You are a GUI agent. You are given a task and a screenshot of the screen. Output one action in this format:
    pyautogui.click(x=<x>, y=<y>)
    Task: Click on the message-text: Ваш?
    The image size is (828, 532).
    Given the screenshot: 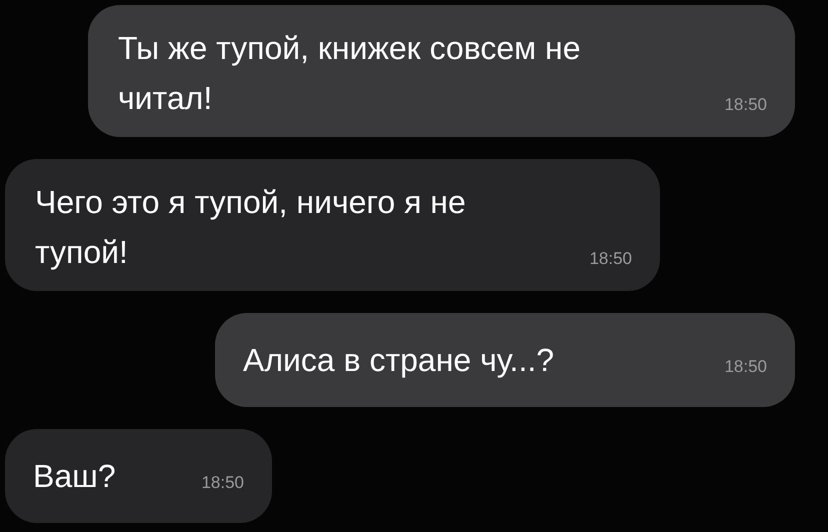 What is the action you would take?
    pyautogui.click(x=74, y=476)
    